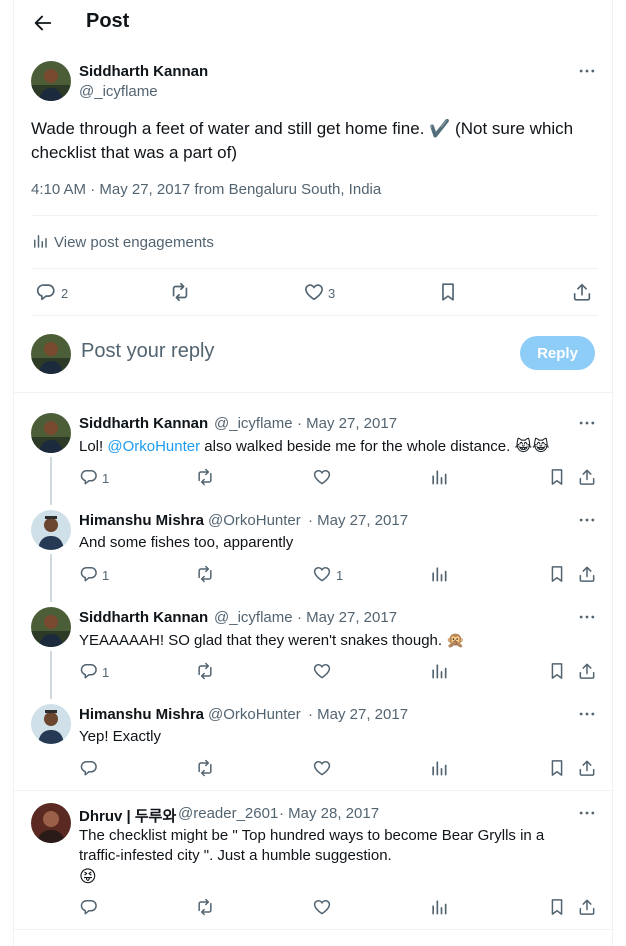 Image resolution: width=626 pixels, height=946 pixels. I want to click on like-count: 3, so click(332, 293).